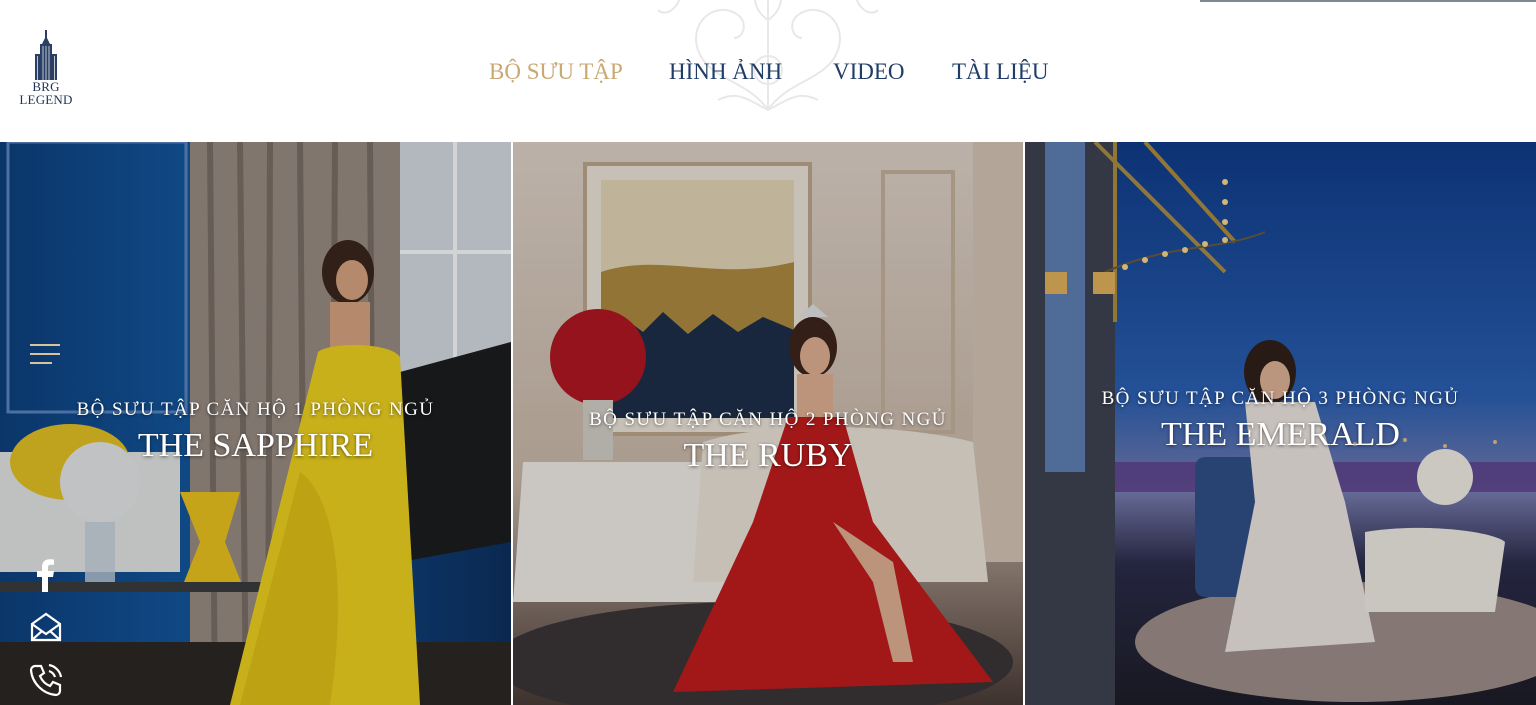  I want to click on mail-icon, so click(46, 628).